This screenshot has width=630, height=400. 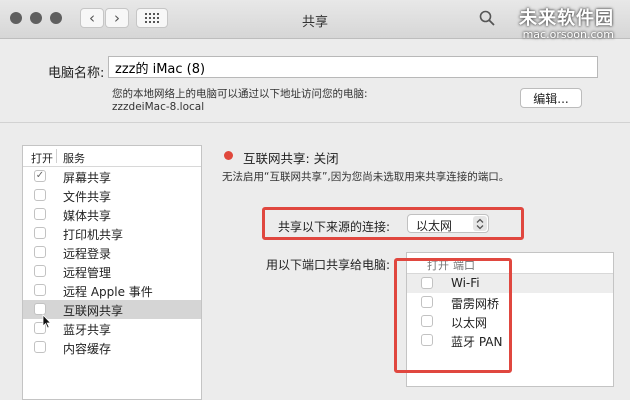 What do you see at coordinates (87, 330) in the screenshot?
I see `service-label: 蓝牙共享` at bounding box center [87, 330].